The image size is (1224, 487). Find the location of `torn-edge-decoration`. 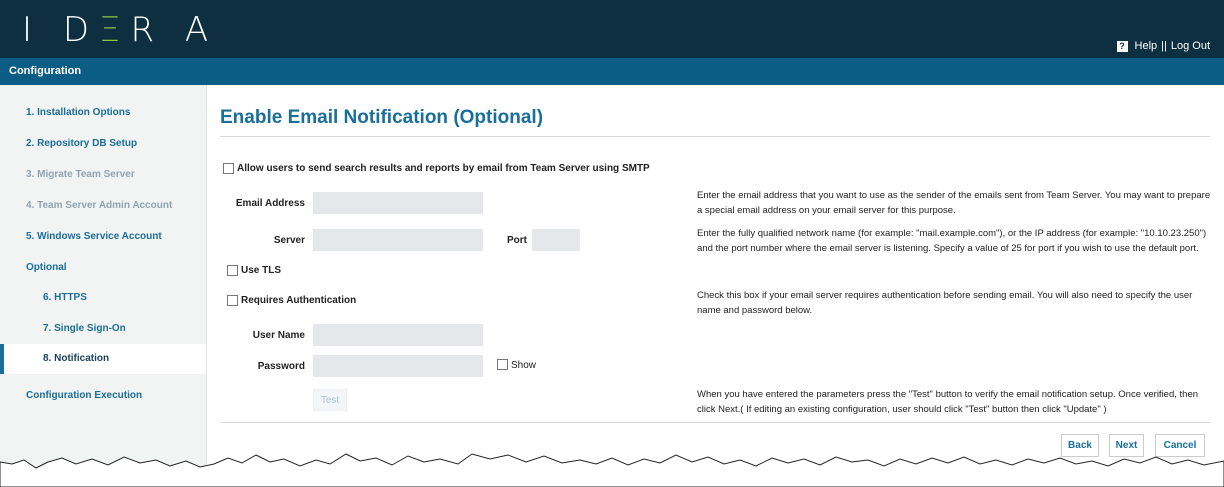

torn-edge-decoration is located at coordinates (612, 470).